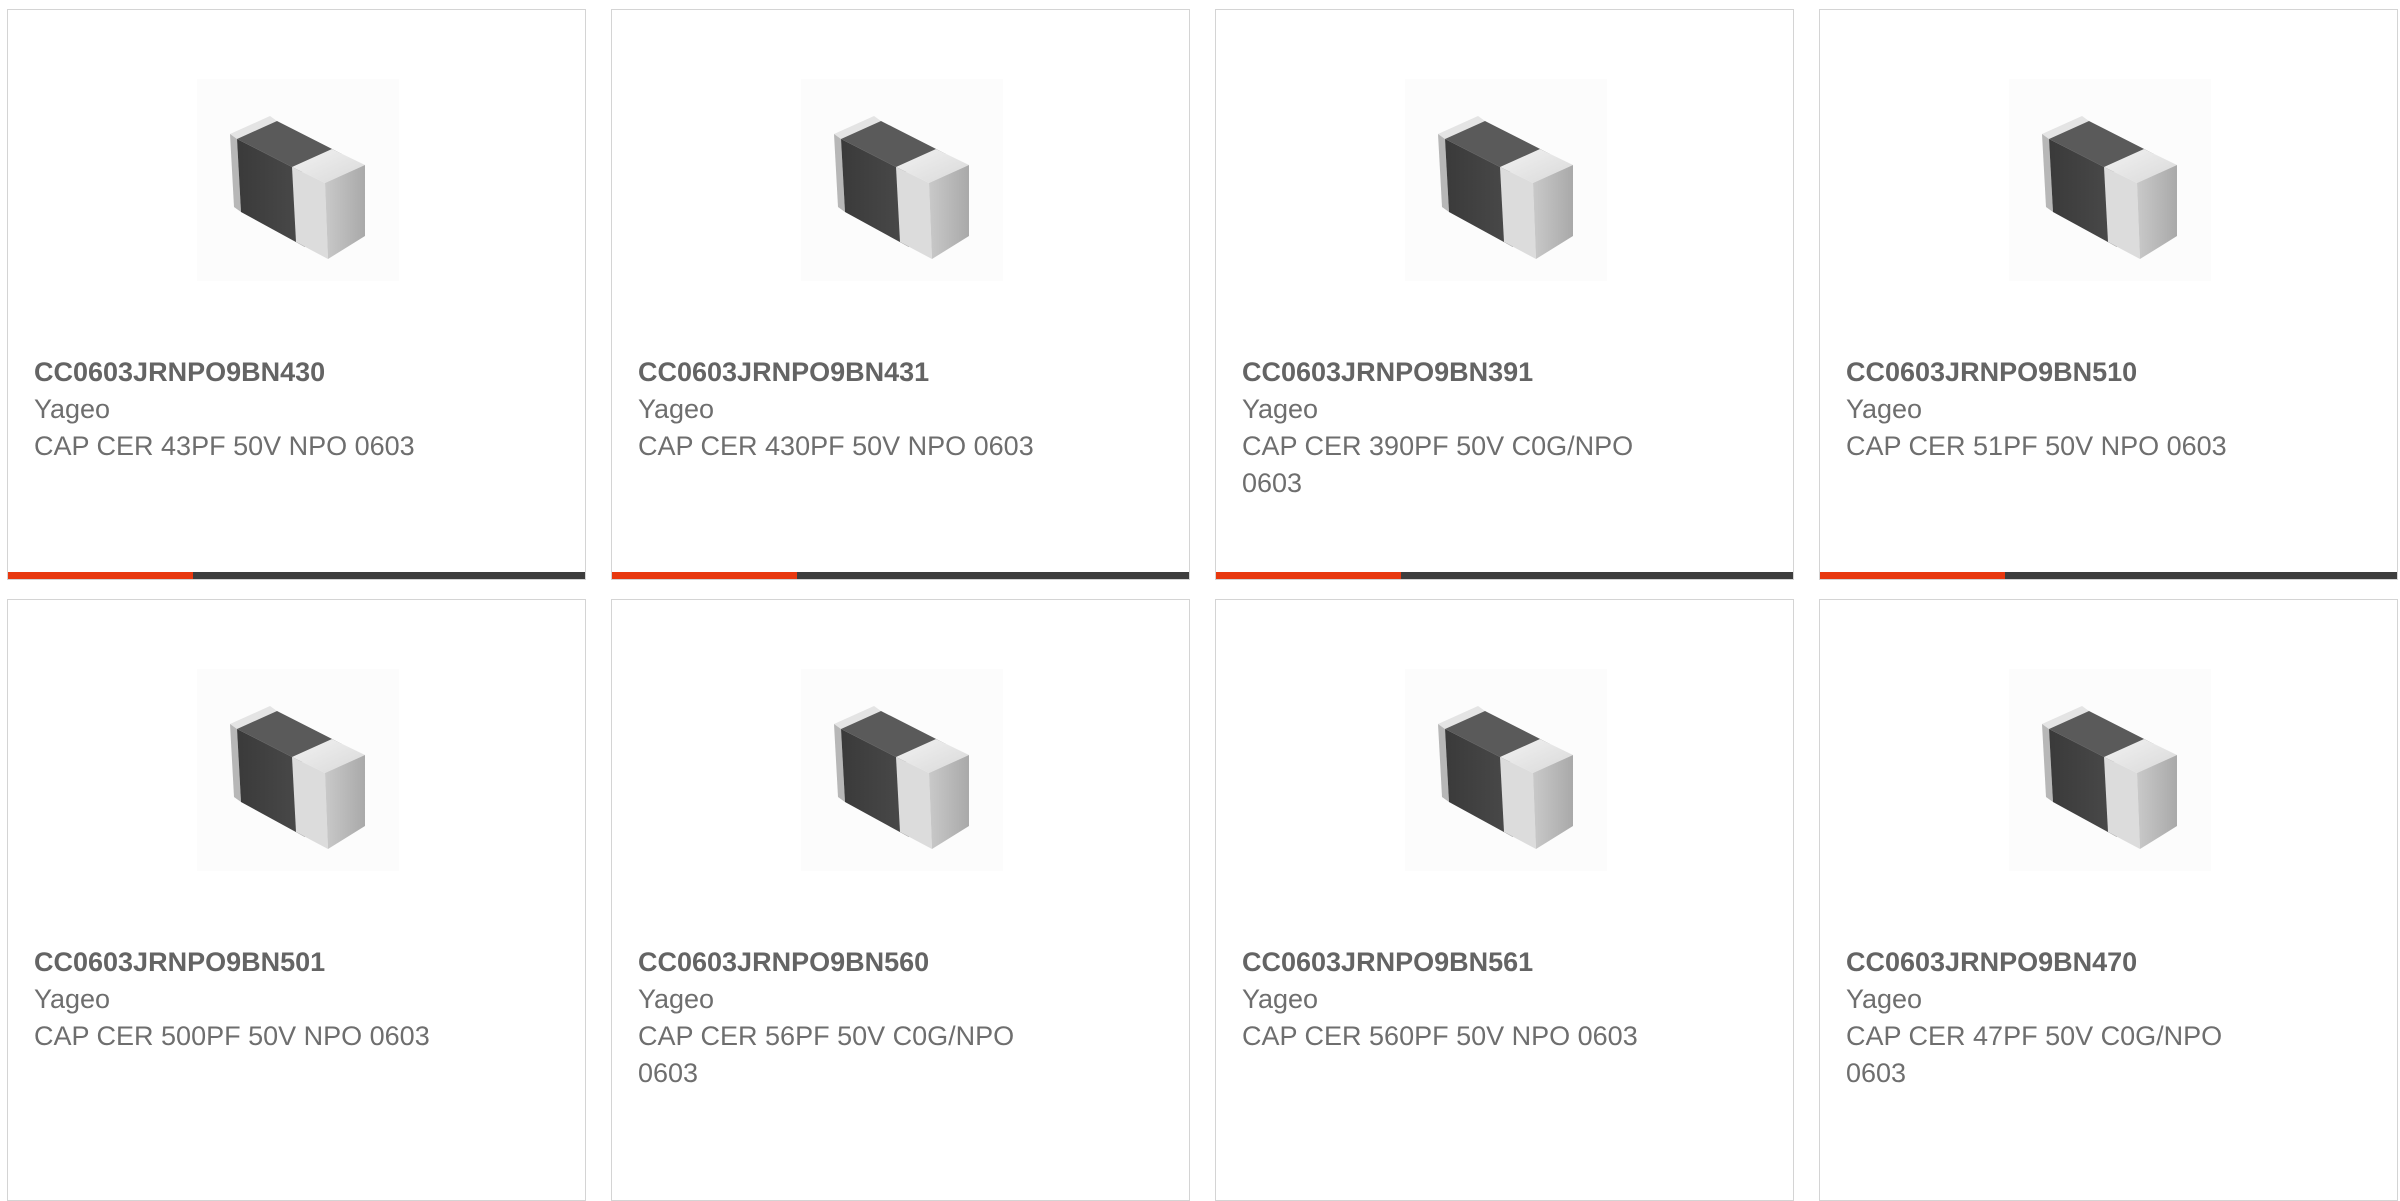 The width and height of the screenshot is (2400, 1201). Describe the element at coordinates (826, 1054) in the screenshot. I see `product-description: CAP CER 56PF 50V C0G/NPO 0603` at that location.